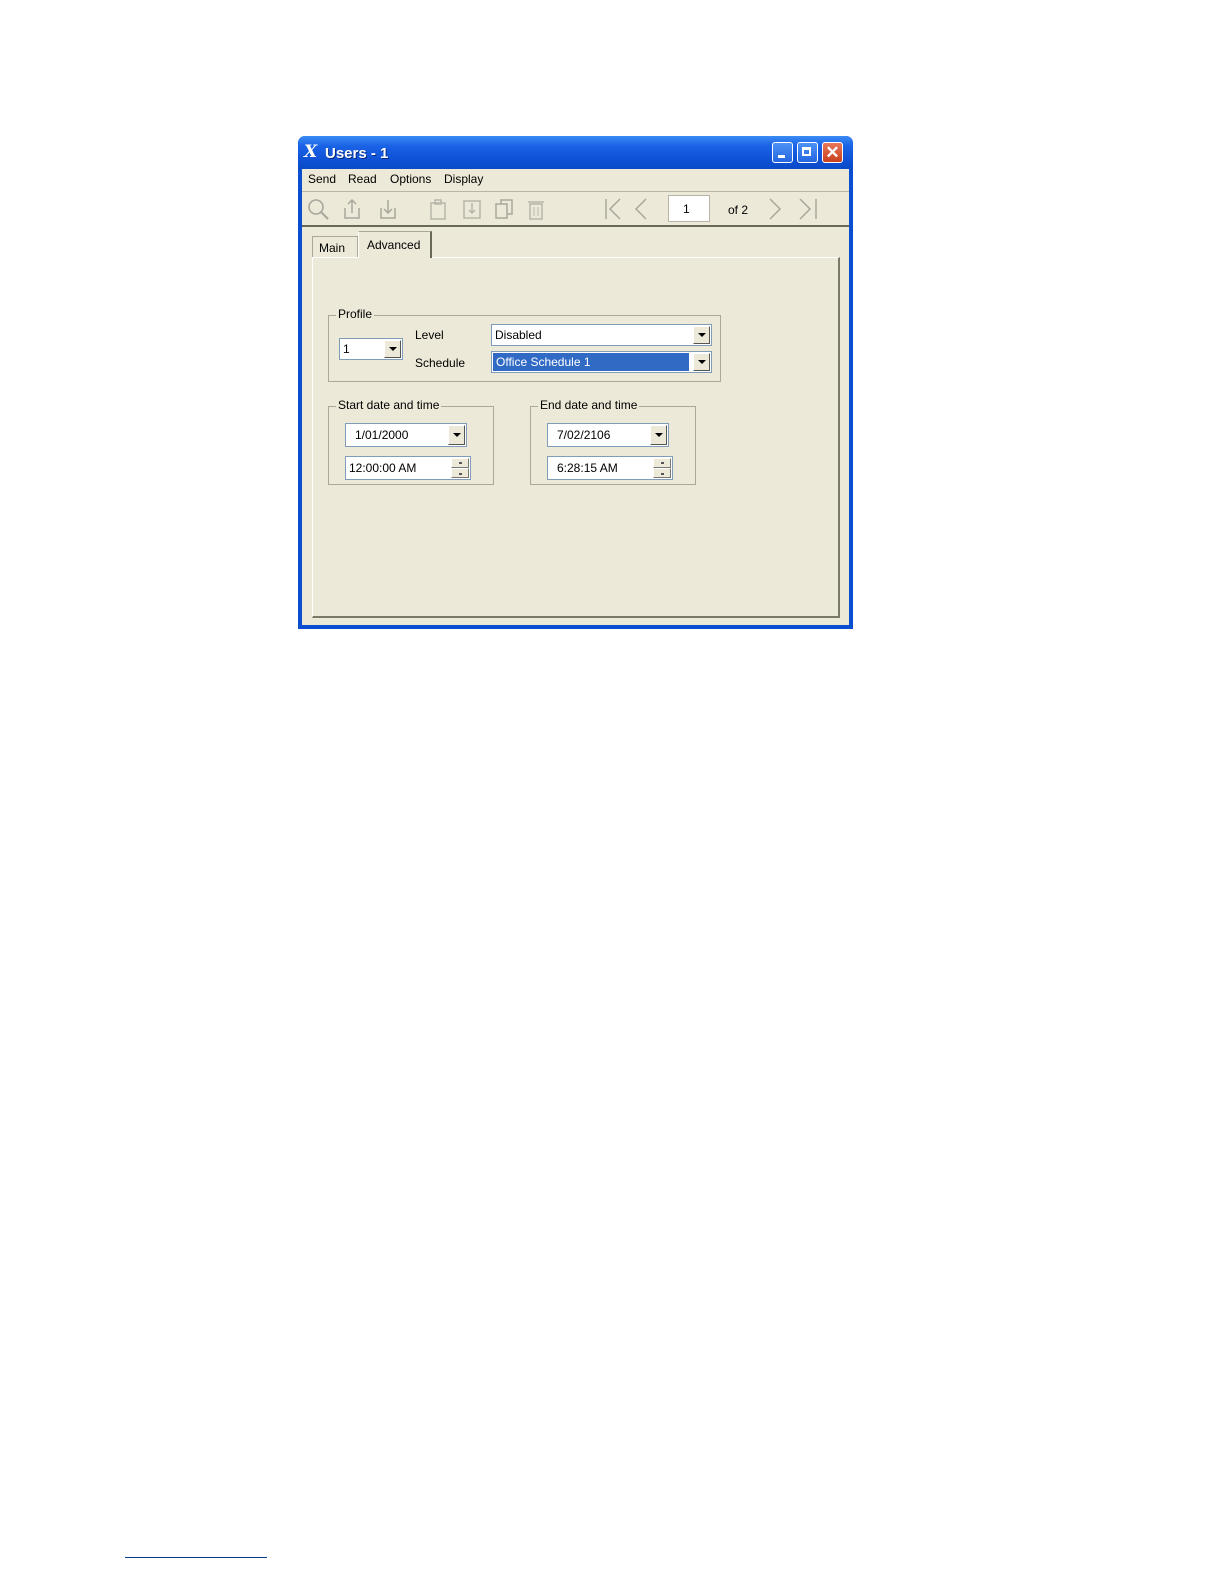 The image size is (1224, 1584). What do you see at coordinates (601, 335) in the screenshot?
I see `level-select: Disabled` at bounding box center [601, 335].